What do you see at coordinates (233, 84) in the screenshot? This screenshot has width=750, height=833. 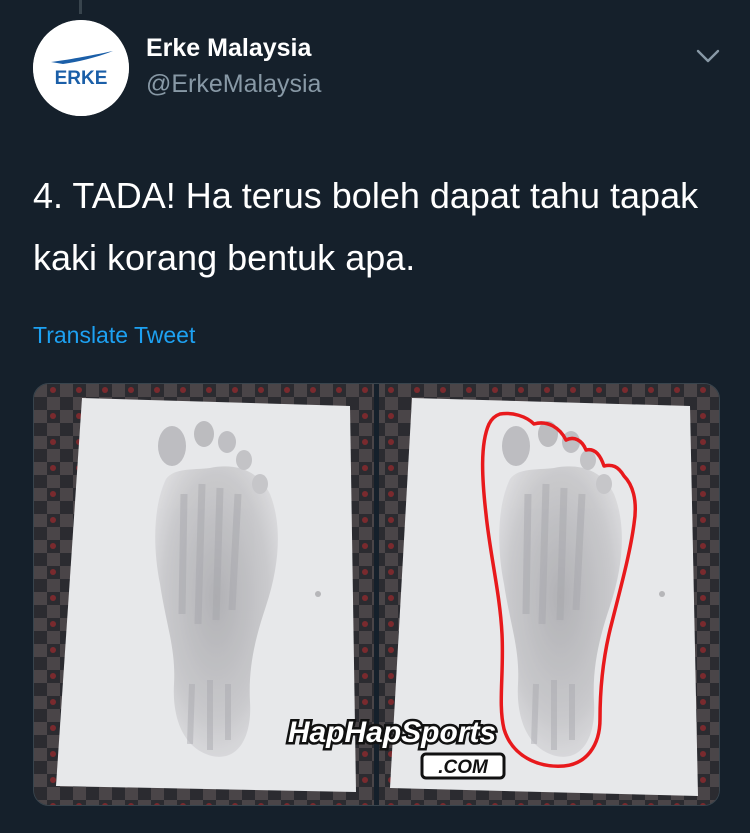 I see `author-handle: @ErkeMalaysia` at bounding box center [233, 84].